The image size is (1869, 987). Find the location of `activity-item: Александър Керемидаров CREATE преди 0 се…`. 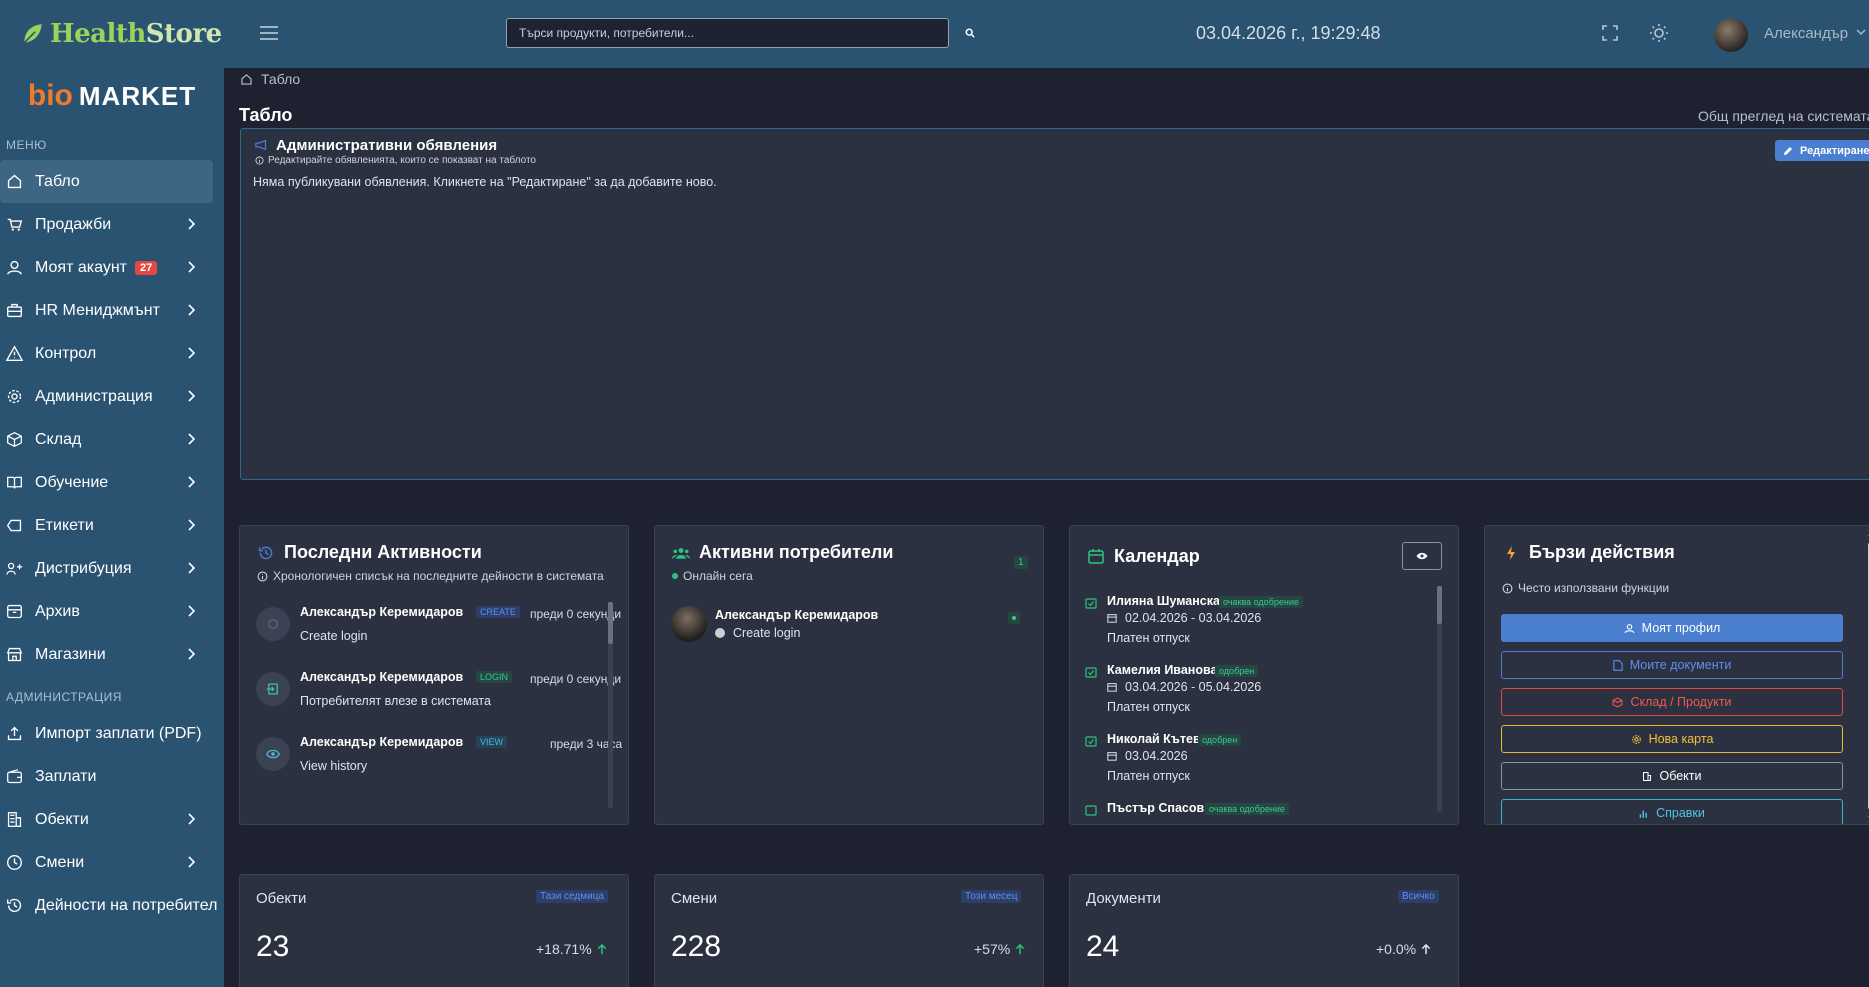

activity-item: Александър Керемидаров CREATE преди 0 се… is located at coordinates (438, 631).